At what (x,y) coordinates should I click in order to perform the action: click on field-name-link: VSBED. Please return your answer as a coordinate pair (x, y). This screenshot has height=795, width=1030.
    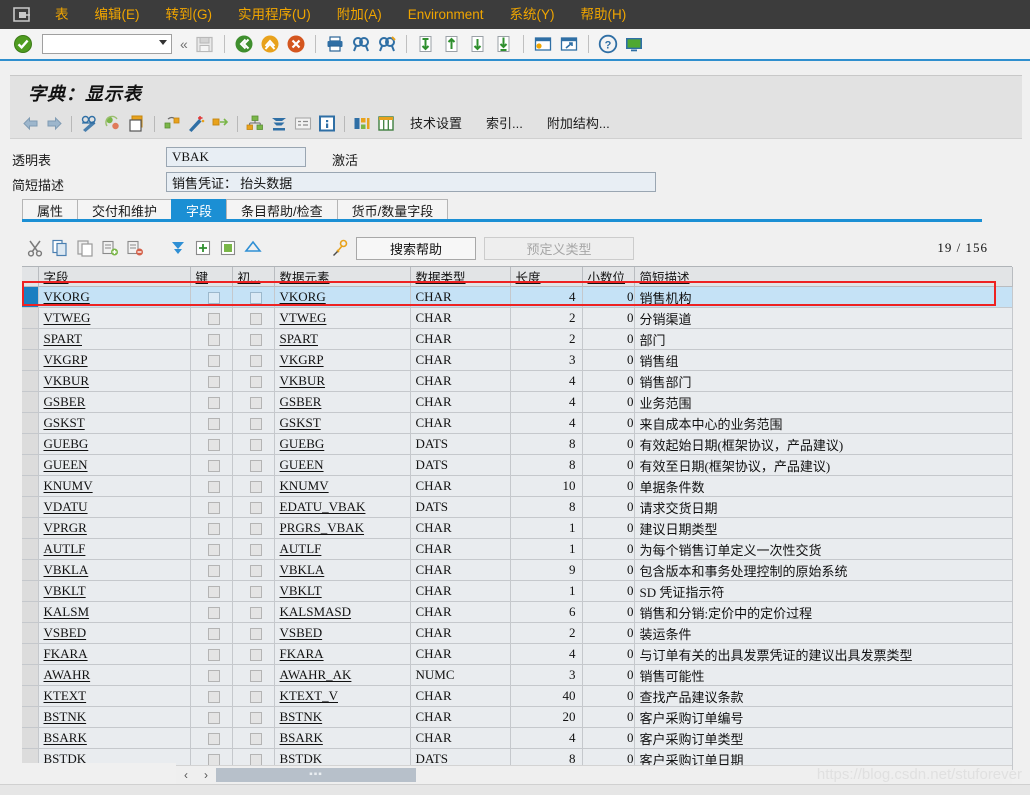
    Looking at the image, I should click on (65, 632).